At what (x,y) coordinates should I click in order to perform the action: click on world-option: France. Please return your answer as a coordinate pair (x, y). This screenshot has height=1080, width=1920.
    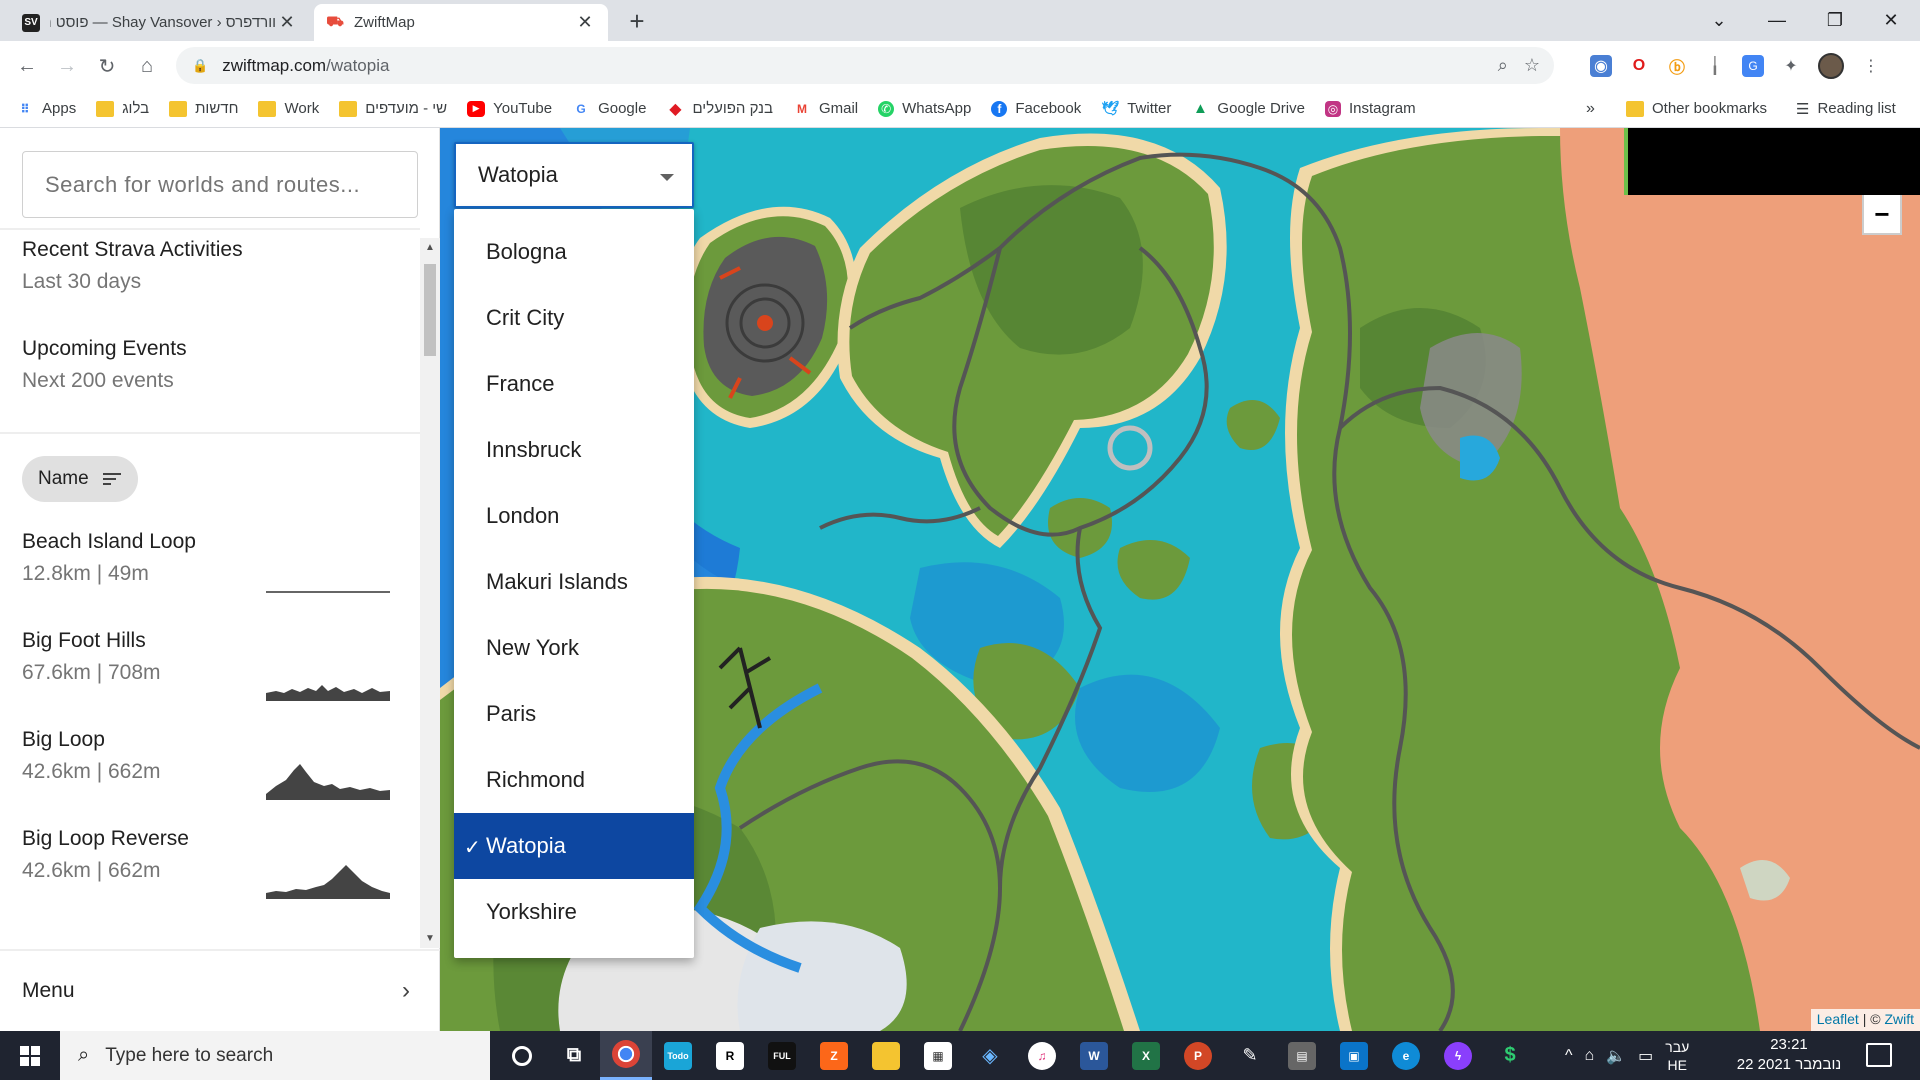
    Looking at the image, I should click on (574, 384).